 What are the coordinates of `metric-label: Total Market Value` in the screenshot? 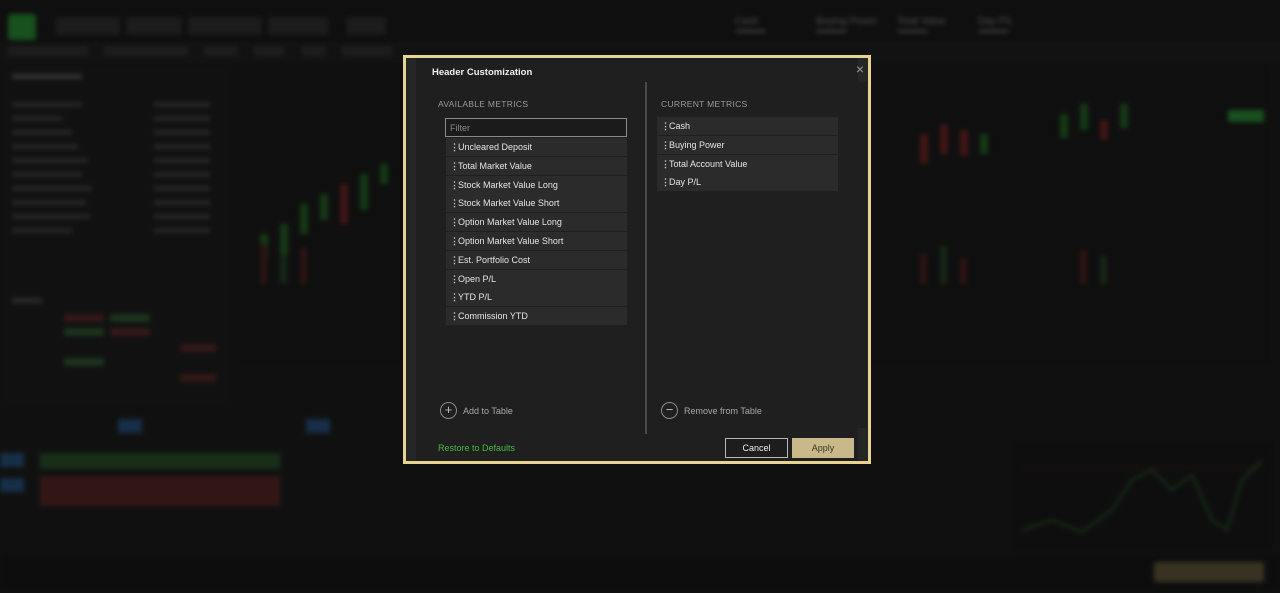 It's located at (495, 165).